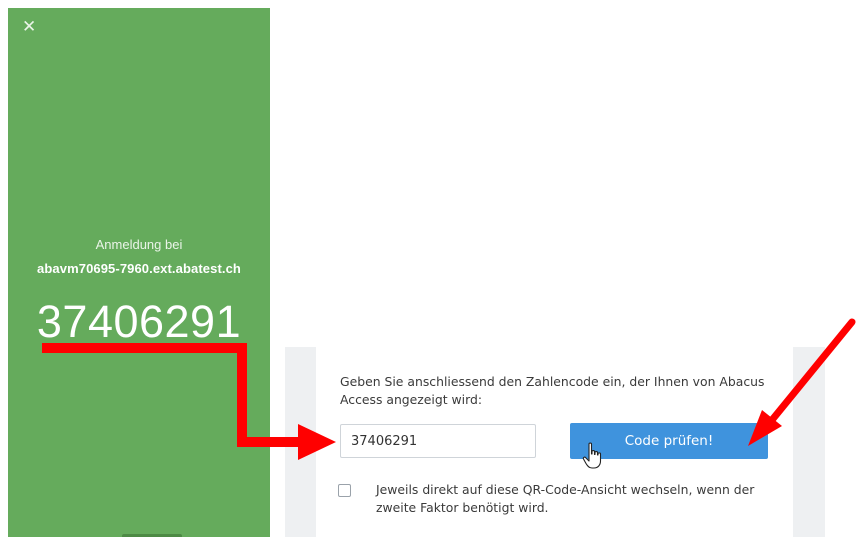 The width and height of the screenshot is (856, 537). What do you see at coordinates (29, 26) in the screenshot?
I see `close-icon: ✕` at bounding box center [29, 26].